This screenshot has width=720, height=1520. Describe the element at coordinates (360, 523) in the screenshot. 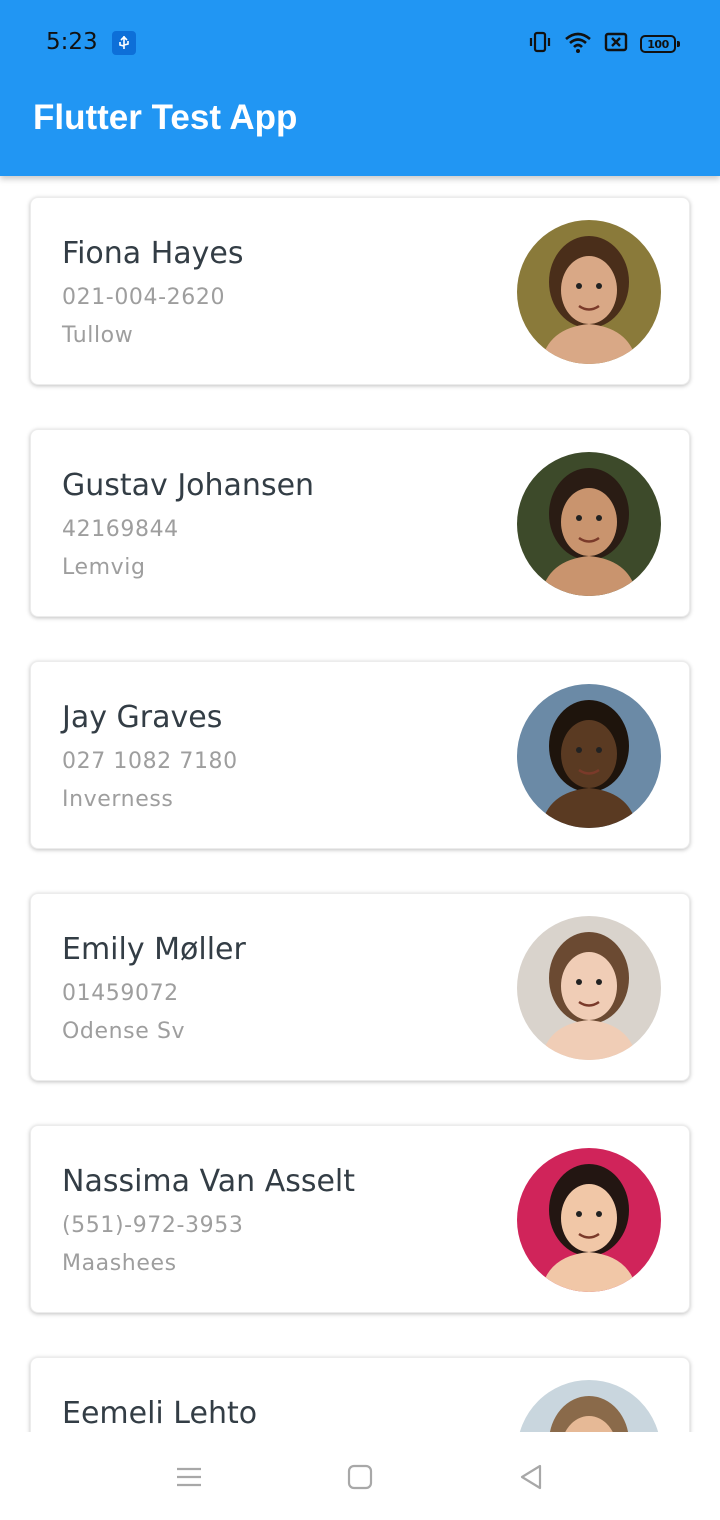

I see `contact-card: Gustav Johansen 42169844 Lemvig` at that location.